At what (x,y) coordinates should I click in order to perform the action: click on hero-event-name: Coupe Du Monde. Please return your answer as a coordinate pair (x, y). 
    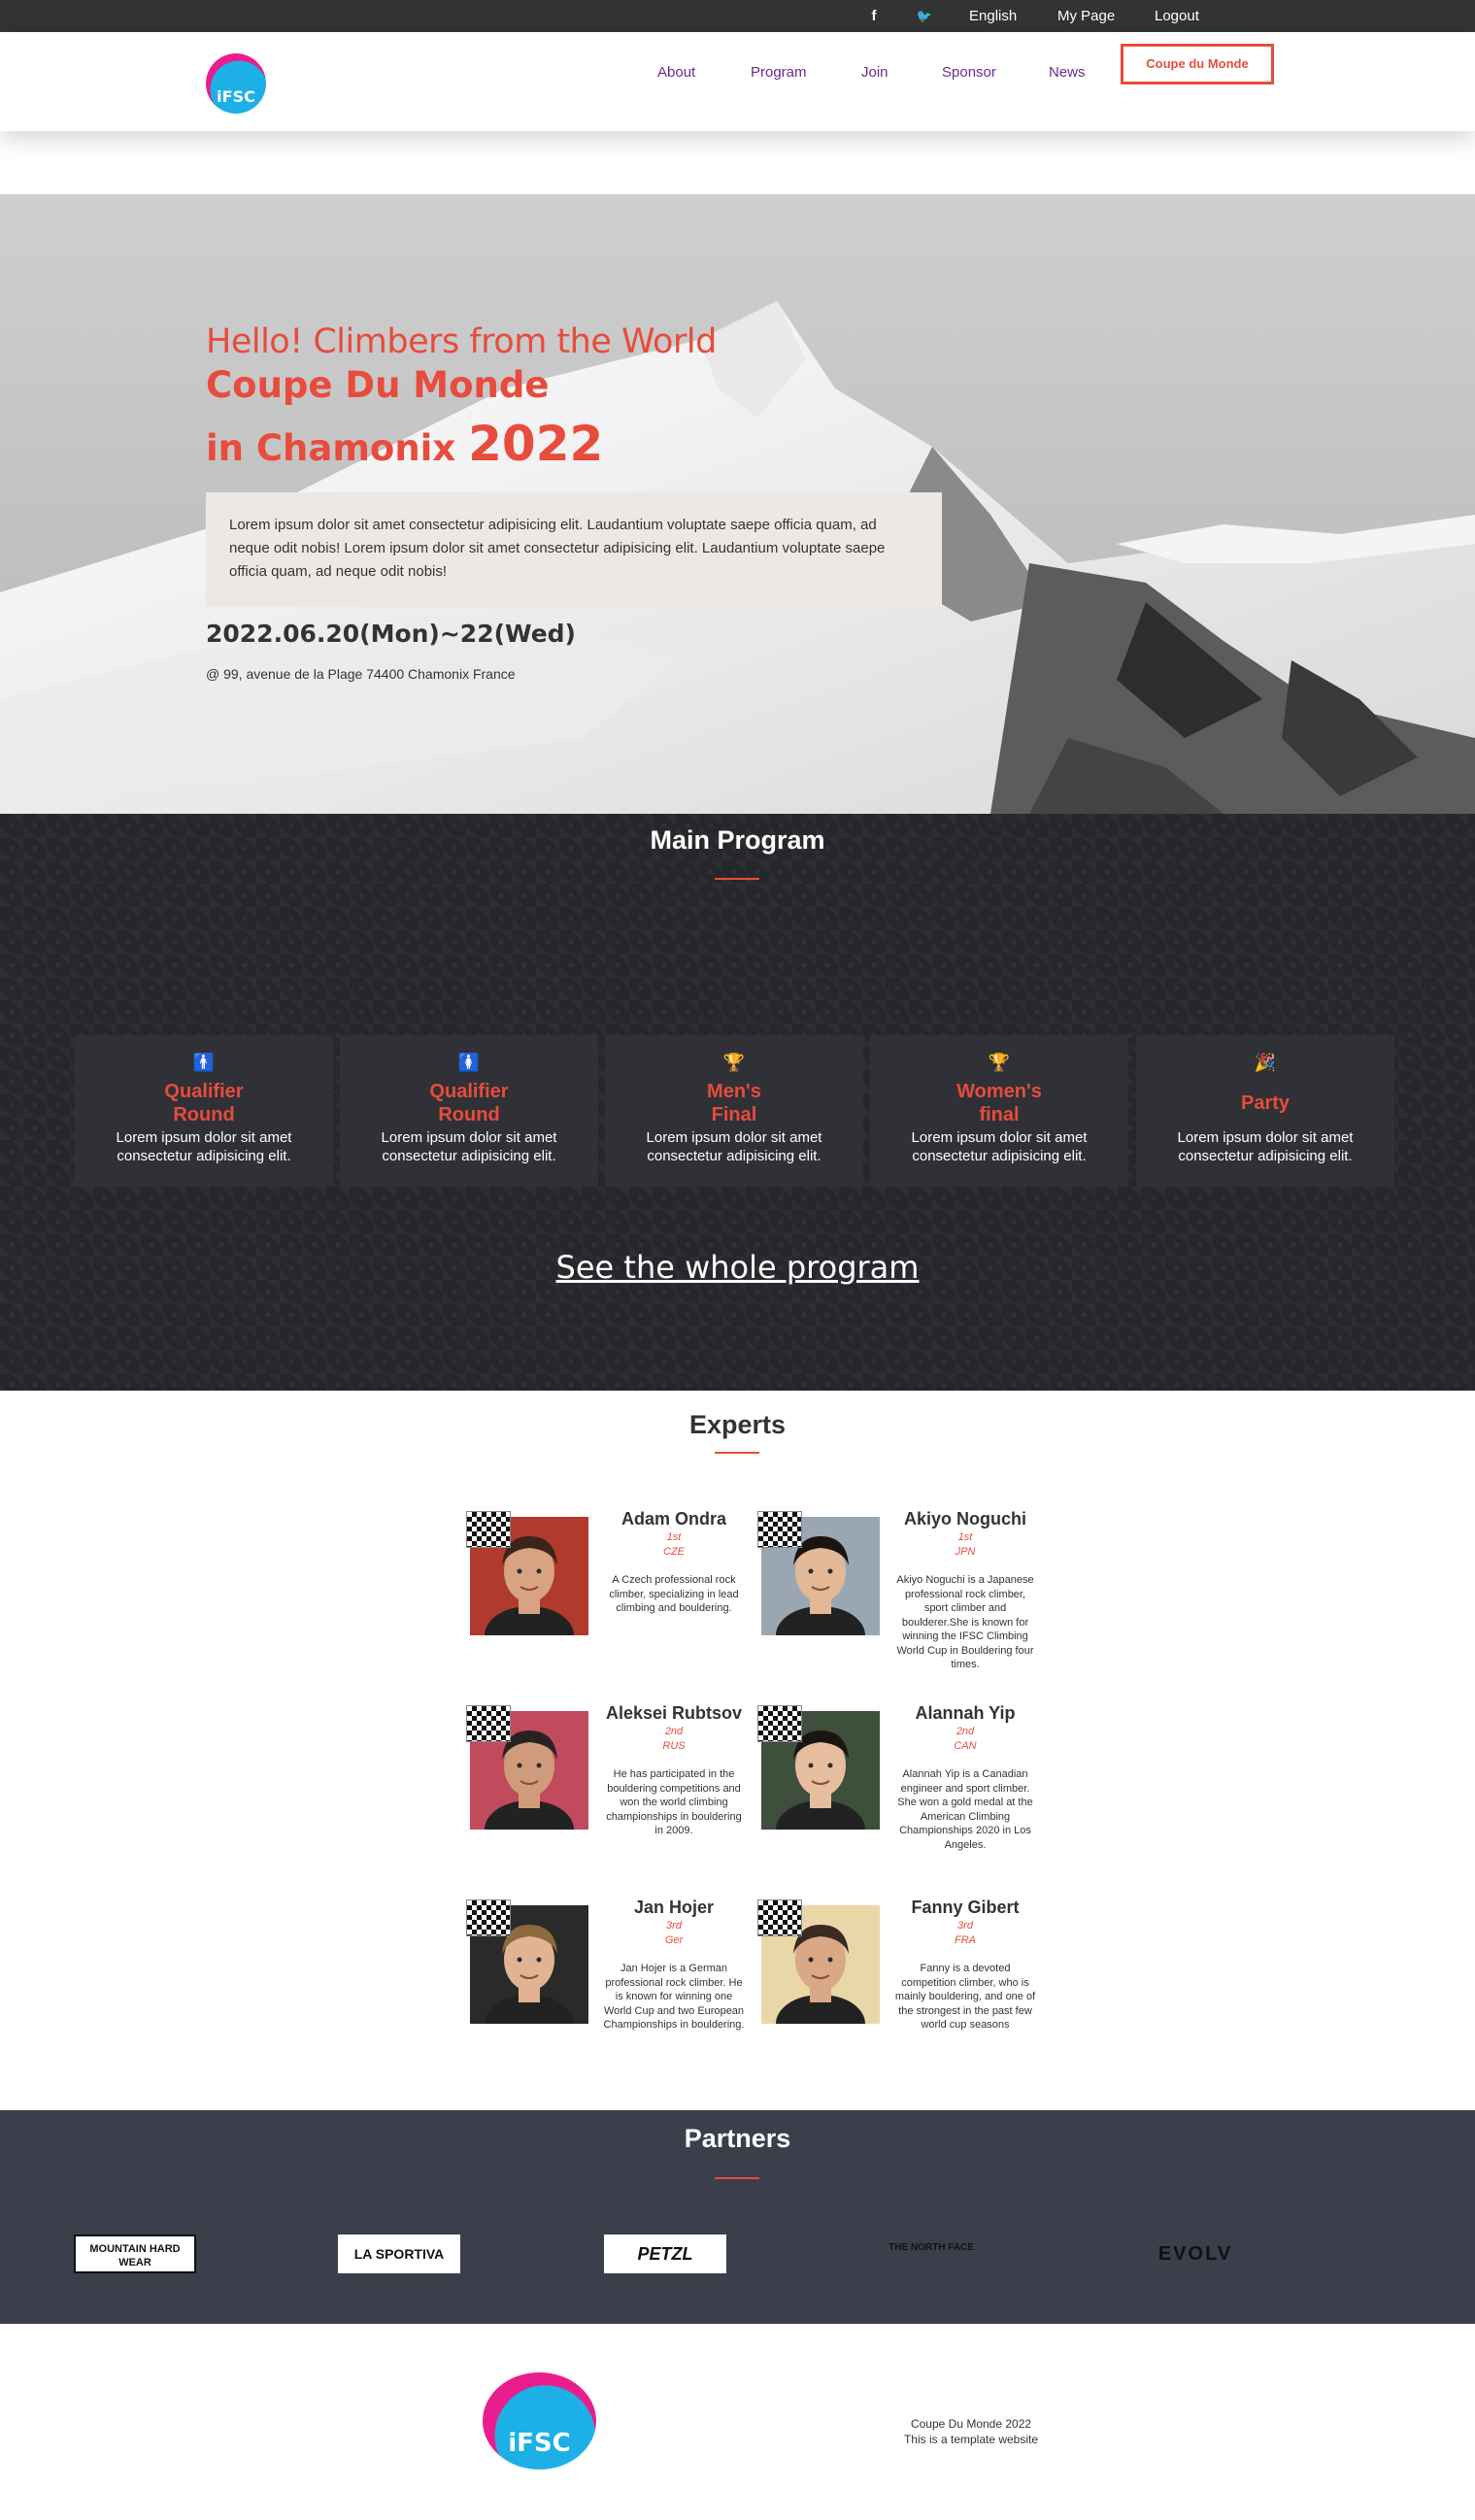
    Looking at the image, I should click on (378, 385).